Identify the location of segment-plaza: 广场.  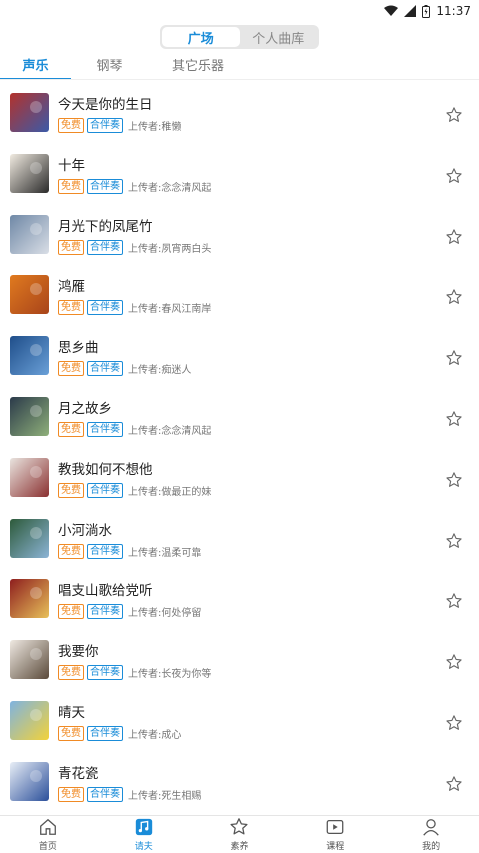
(201, 37).